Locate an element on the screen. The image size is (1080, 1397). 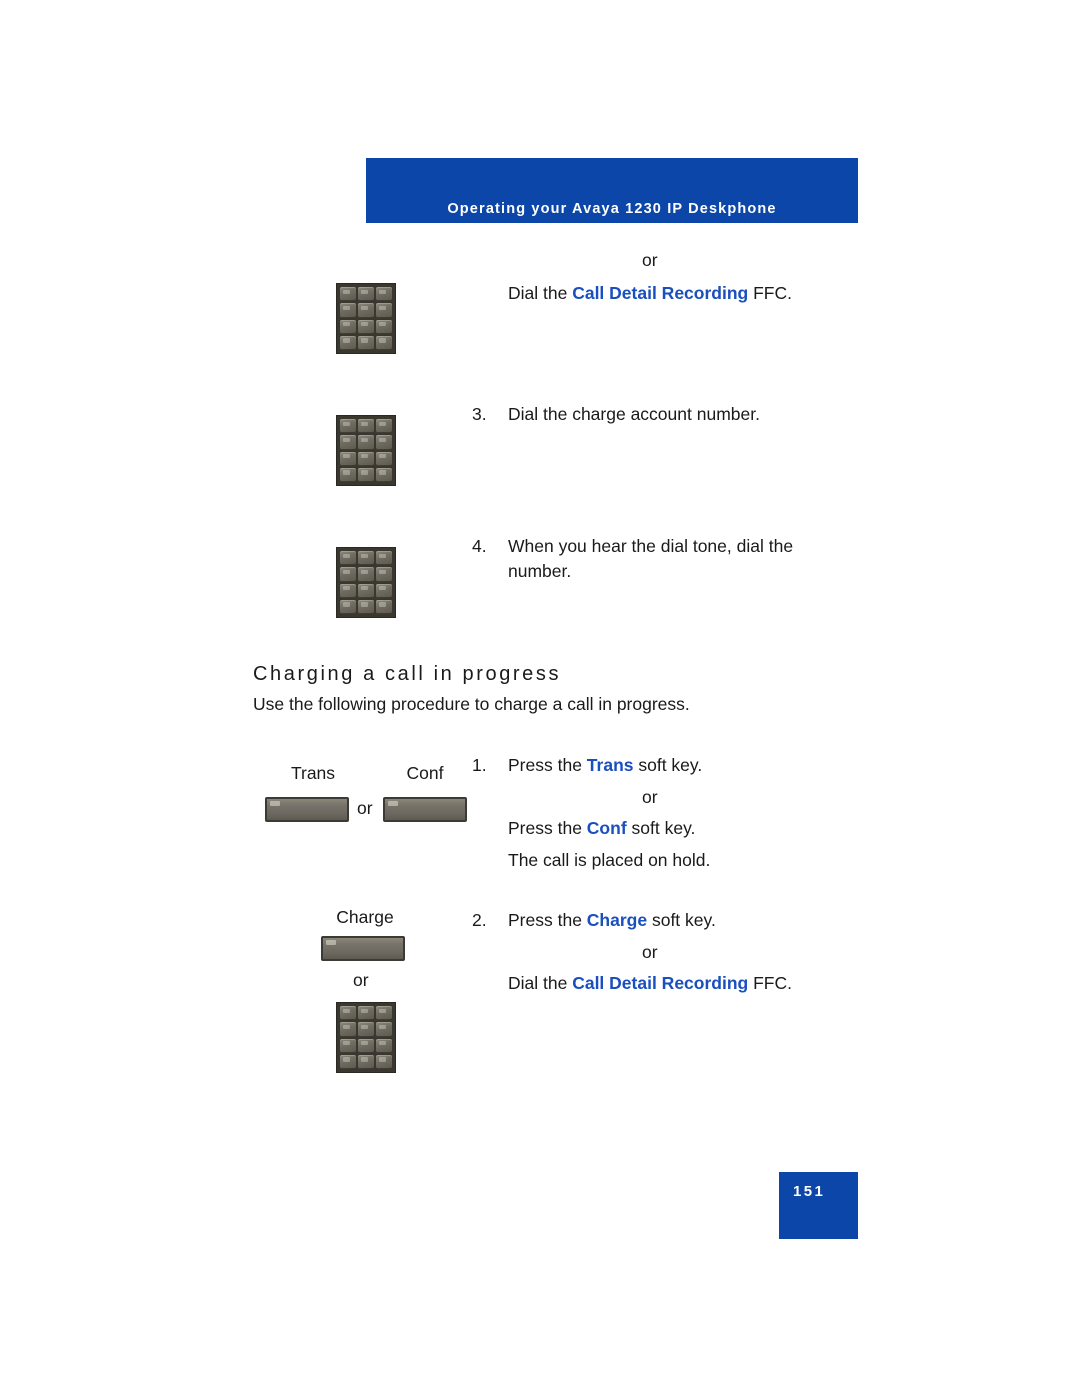
step-1-suffix: soft key. is located at coordinates (668, 765).